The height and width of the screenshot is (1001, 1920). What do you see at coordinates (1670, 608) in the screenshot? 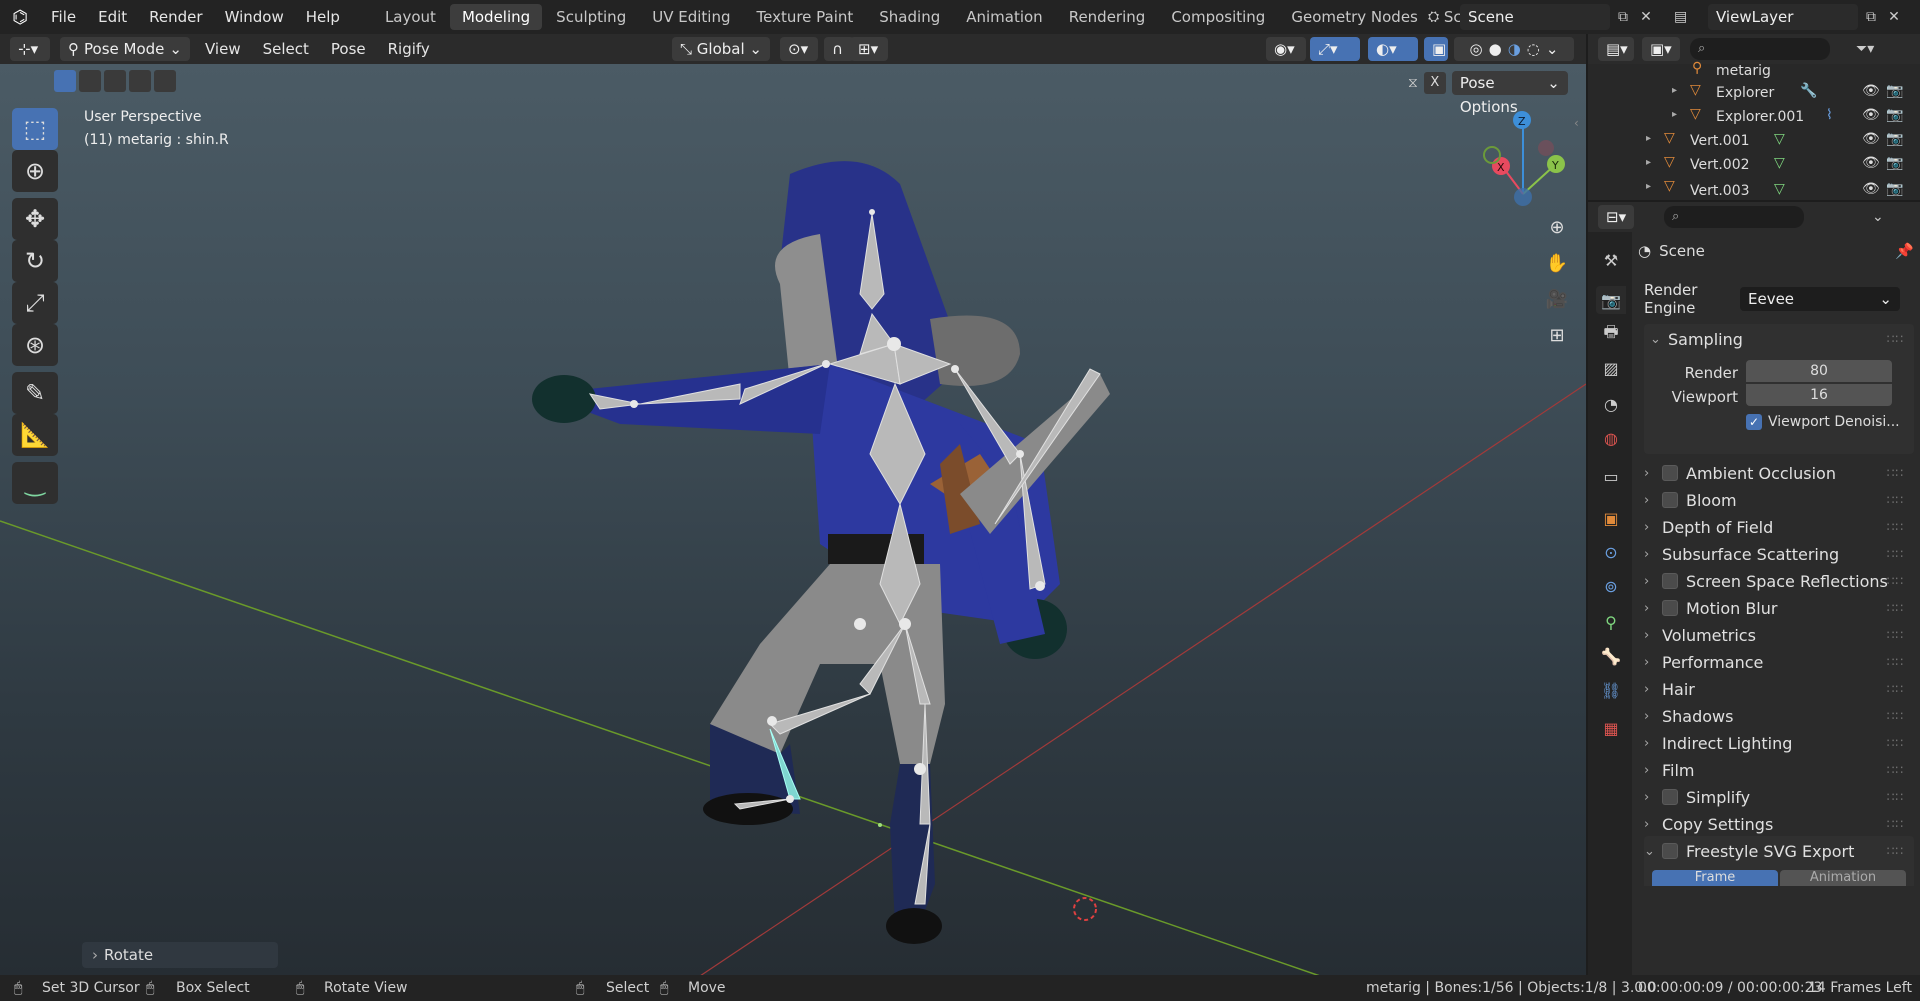
I see `motion-blur-checkbox` at bounding box center [1670, 608].